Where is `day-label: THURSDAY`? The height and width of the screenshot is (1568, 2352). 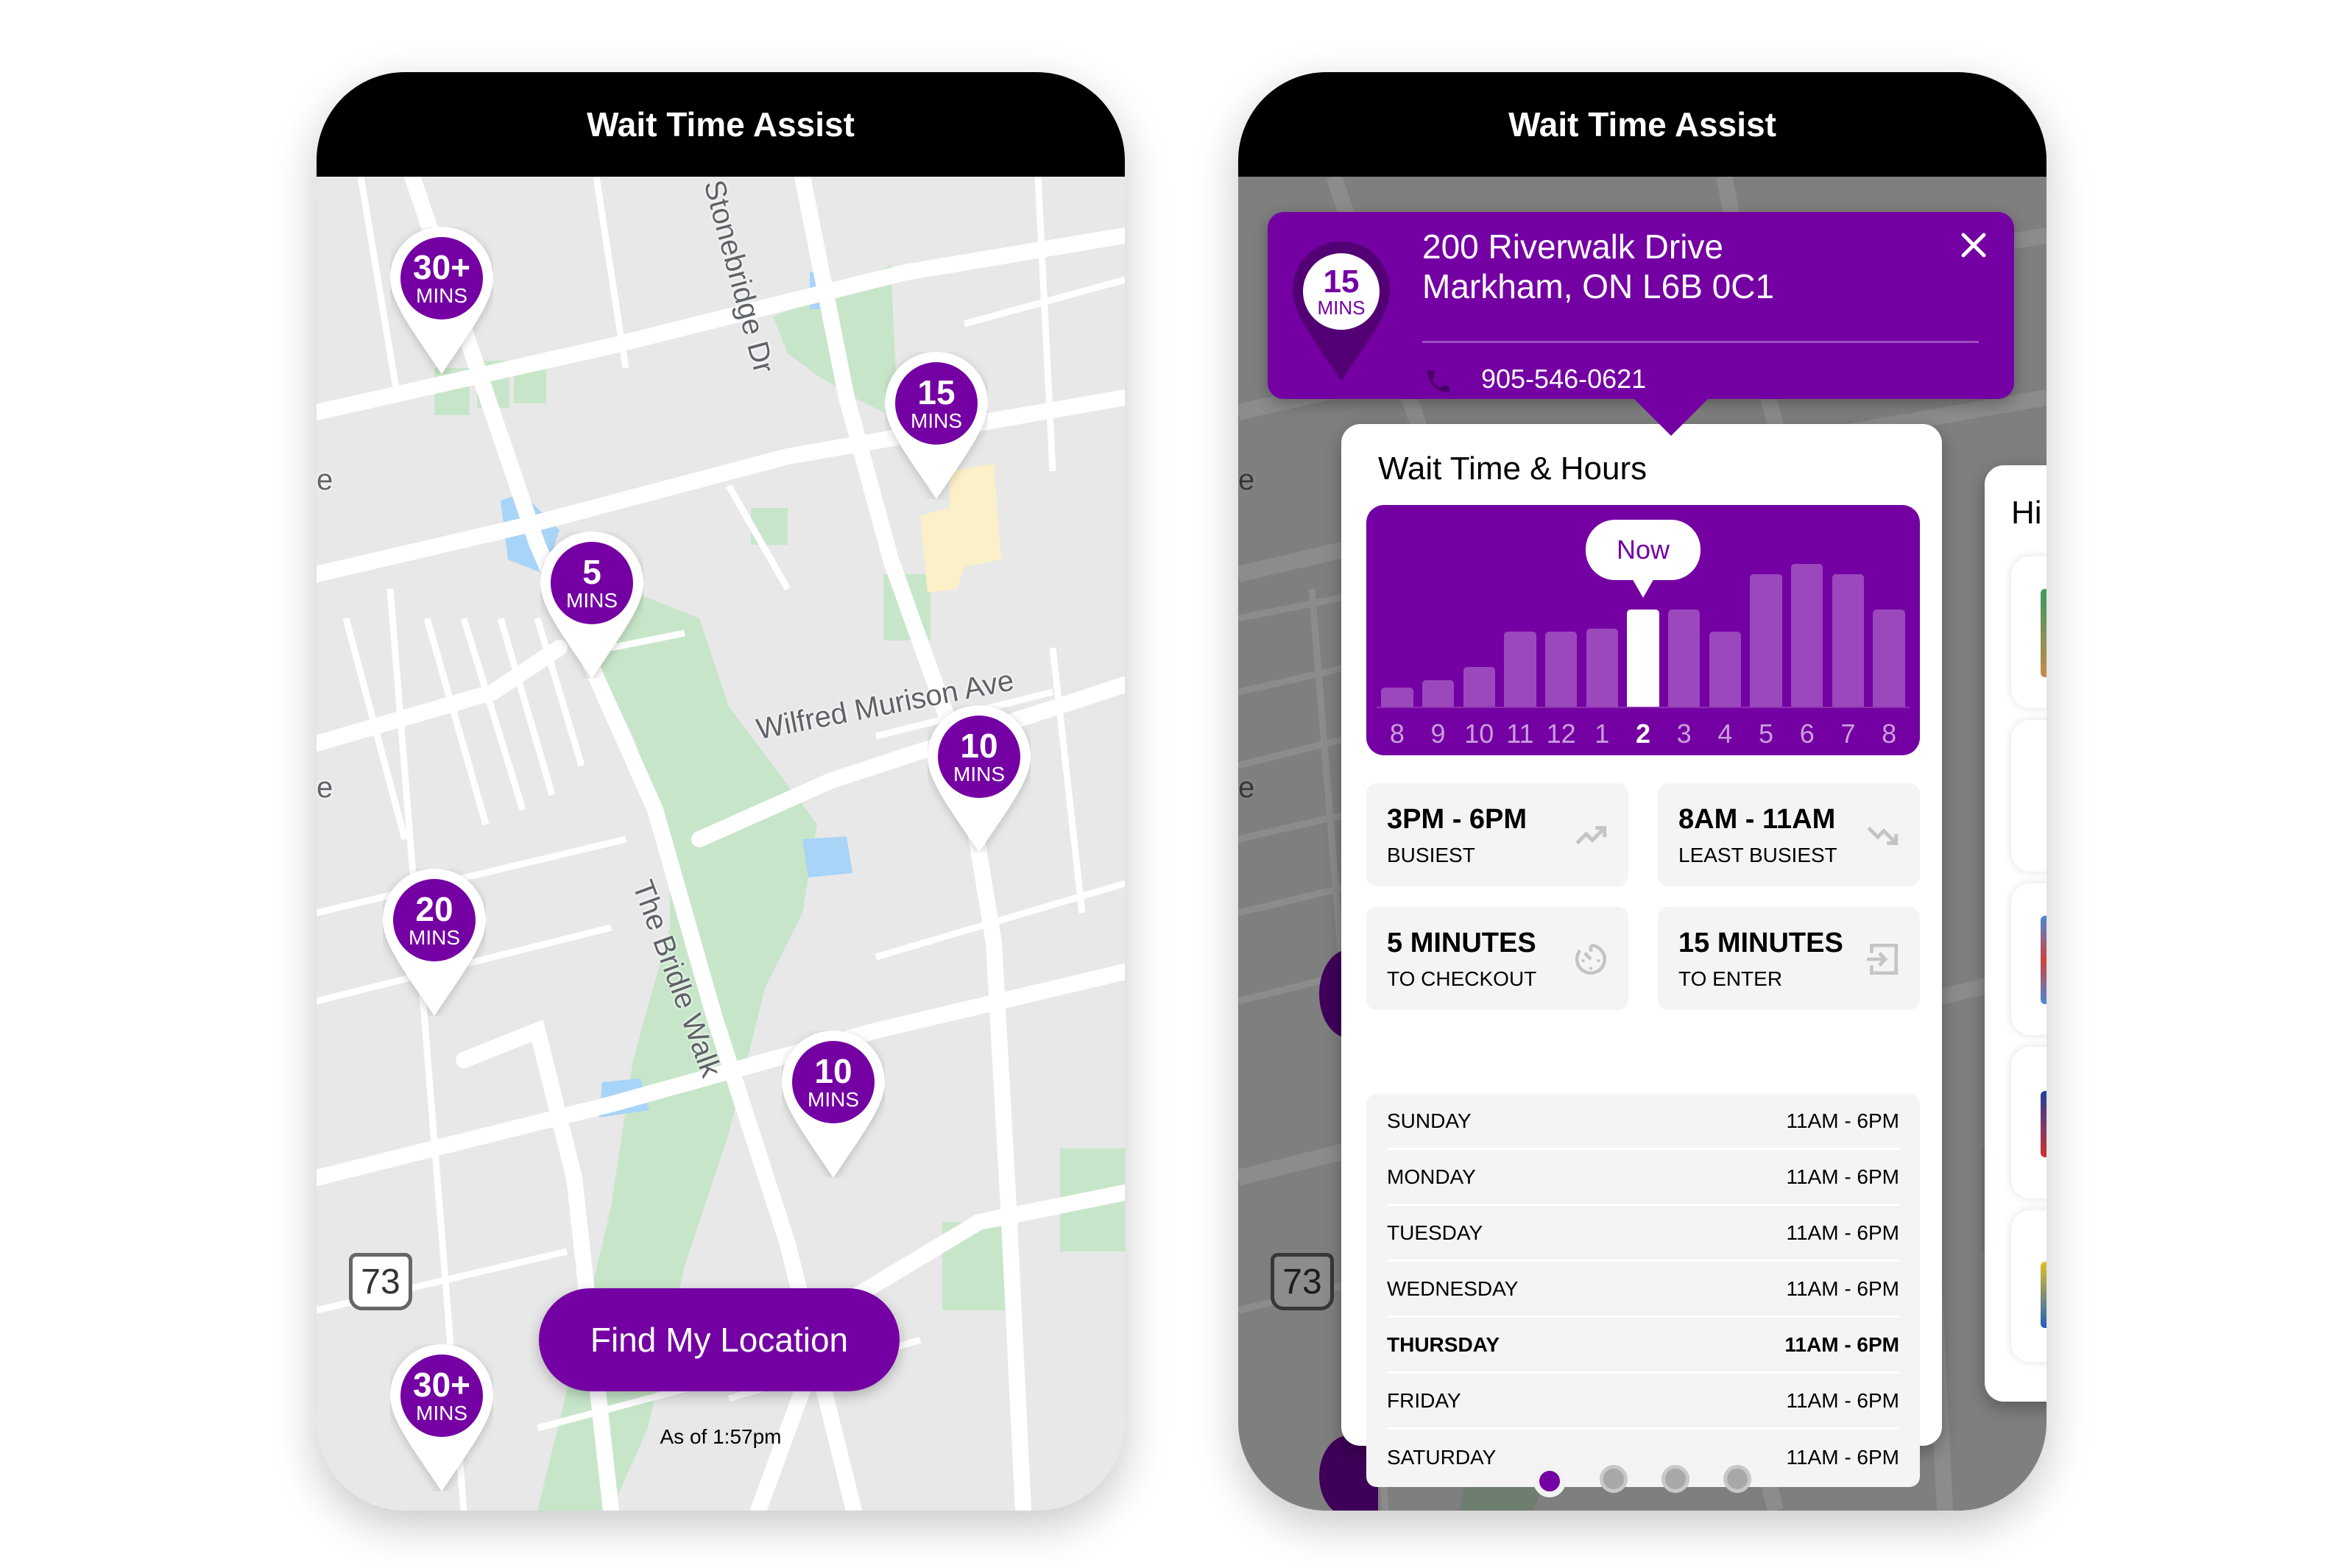
day-label: THURSDAY is located at coordinates (1443, 1344).